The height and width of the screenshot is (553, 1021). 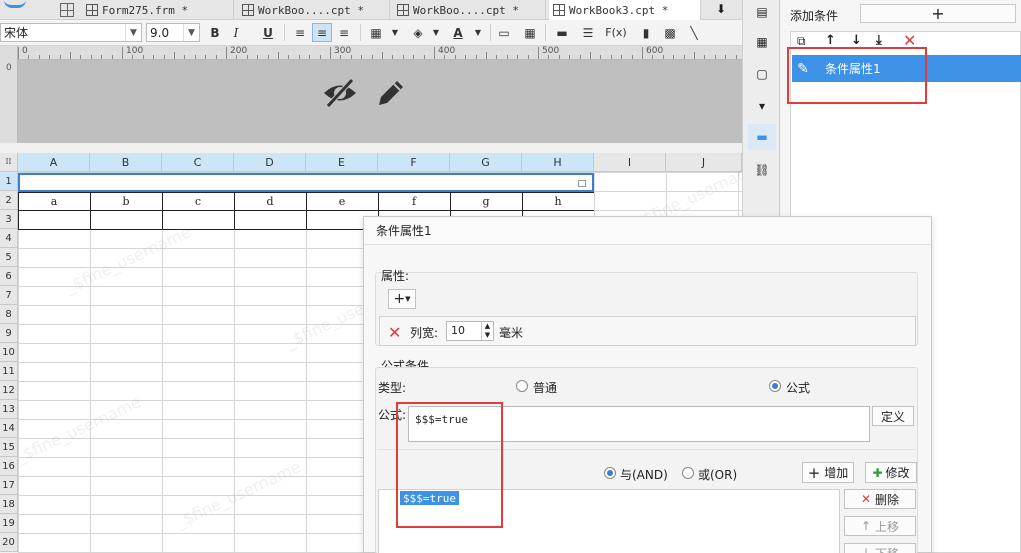 What do you see at coordinates (158, 10) in the screenshot?
I see `tab-1: Form275.frm *` at bounding box center [158, 10].